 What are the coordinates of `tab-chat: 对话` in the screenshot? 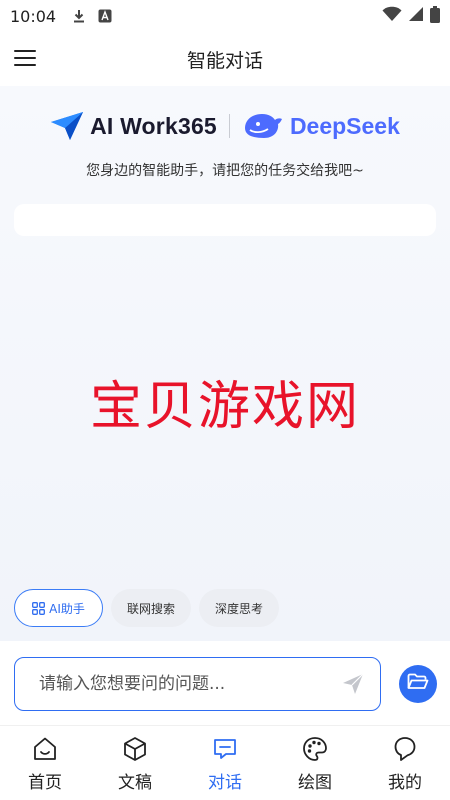 It's located at (225, 763).